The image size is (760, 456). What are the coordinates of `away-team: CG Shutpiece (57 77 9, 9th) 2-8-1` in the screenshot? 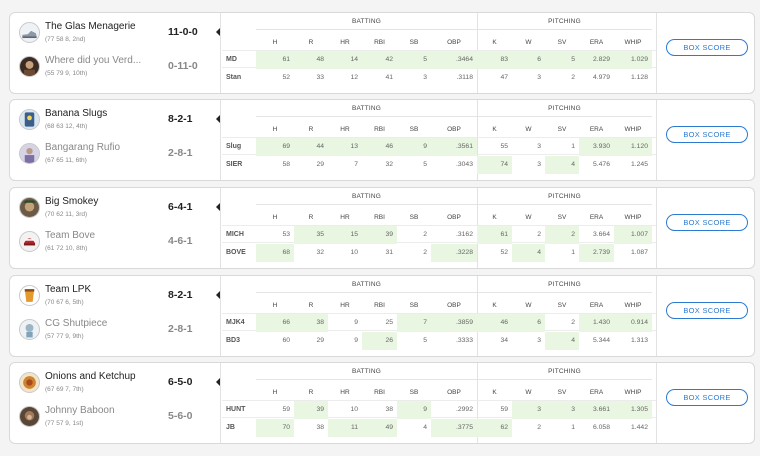 It's located at (113, 329).